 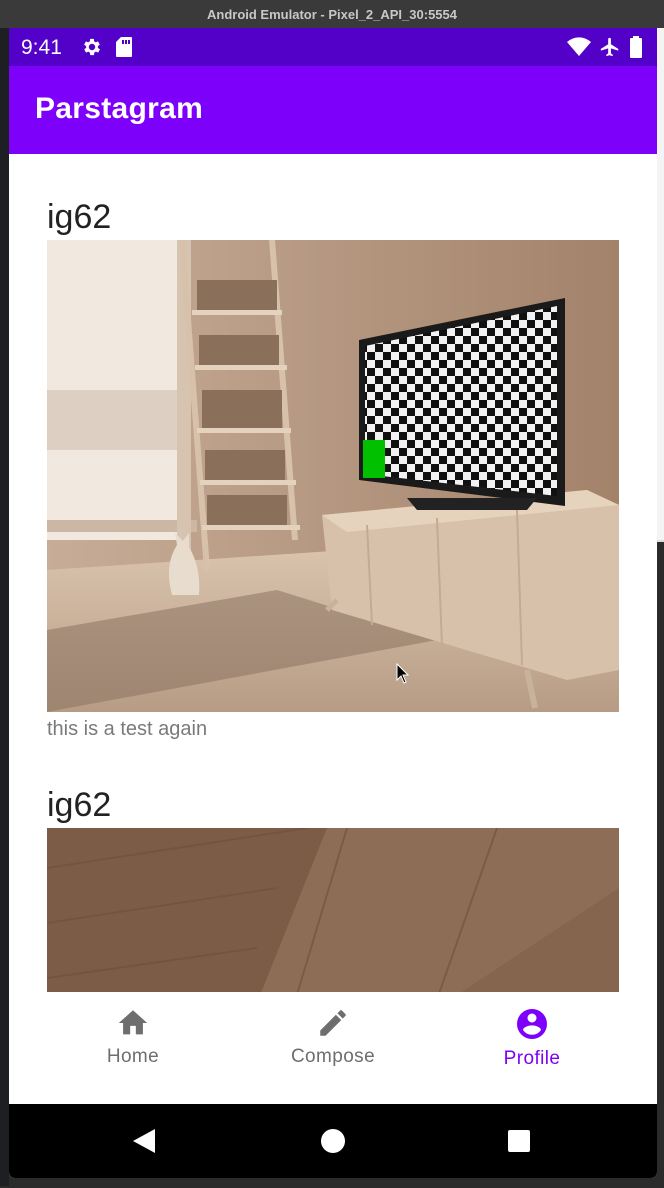 I want to click on wifi-icon, so click(x=579, y=47).